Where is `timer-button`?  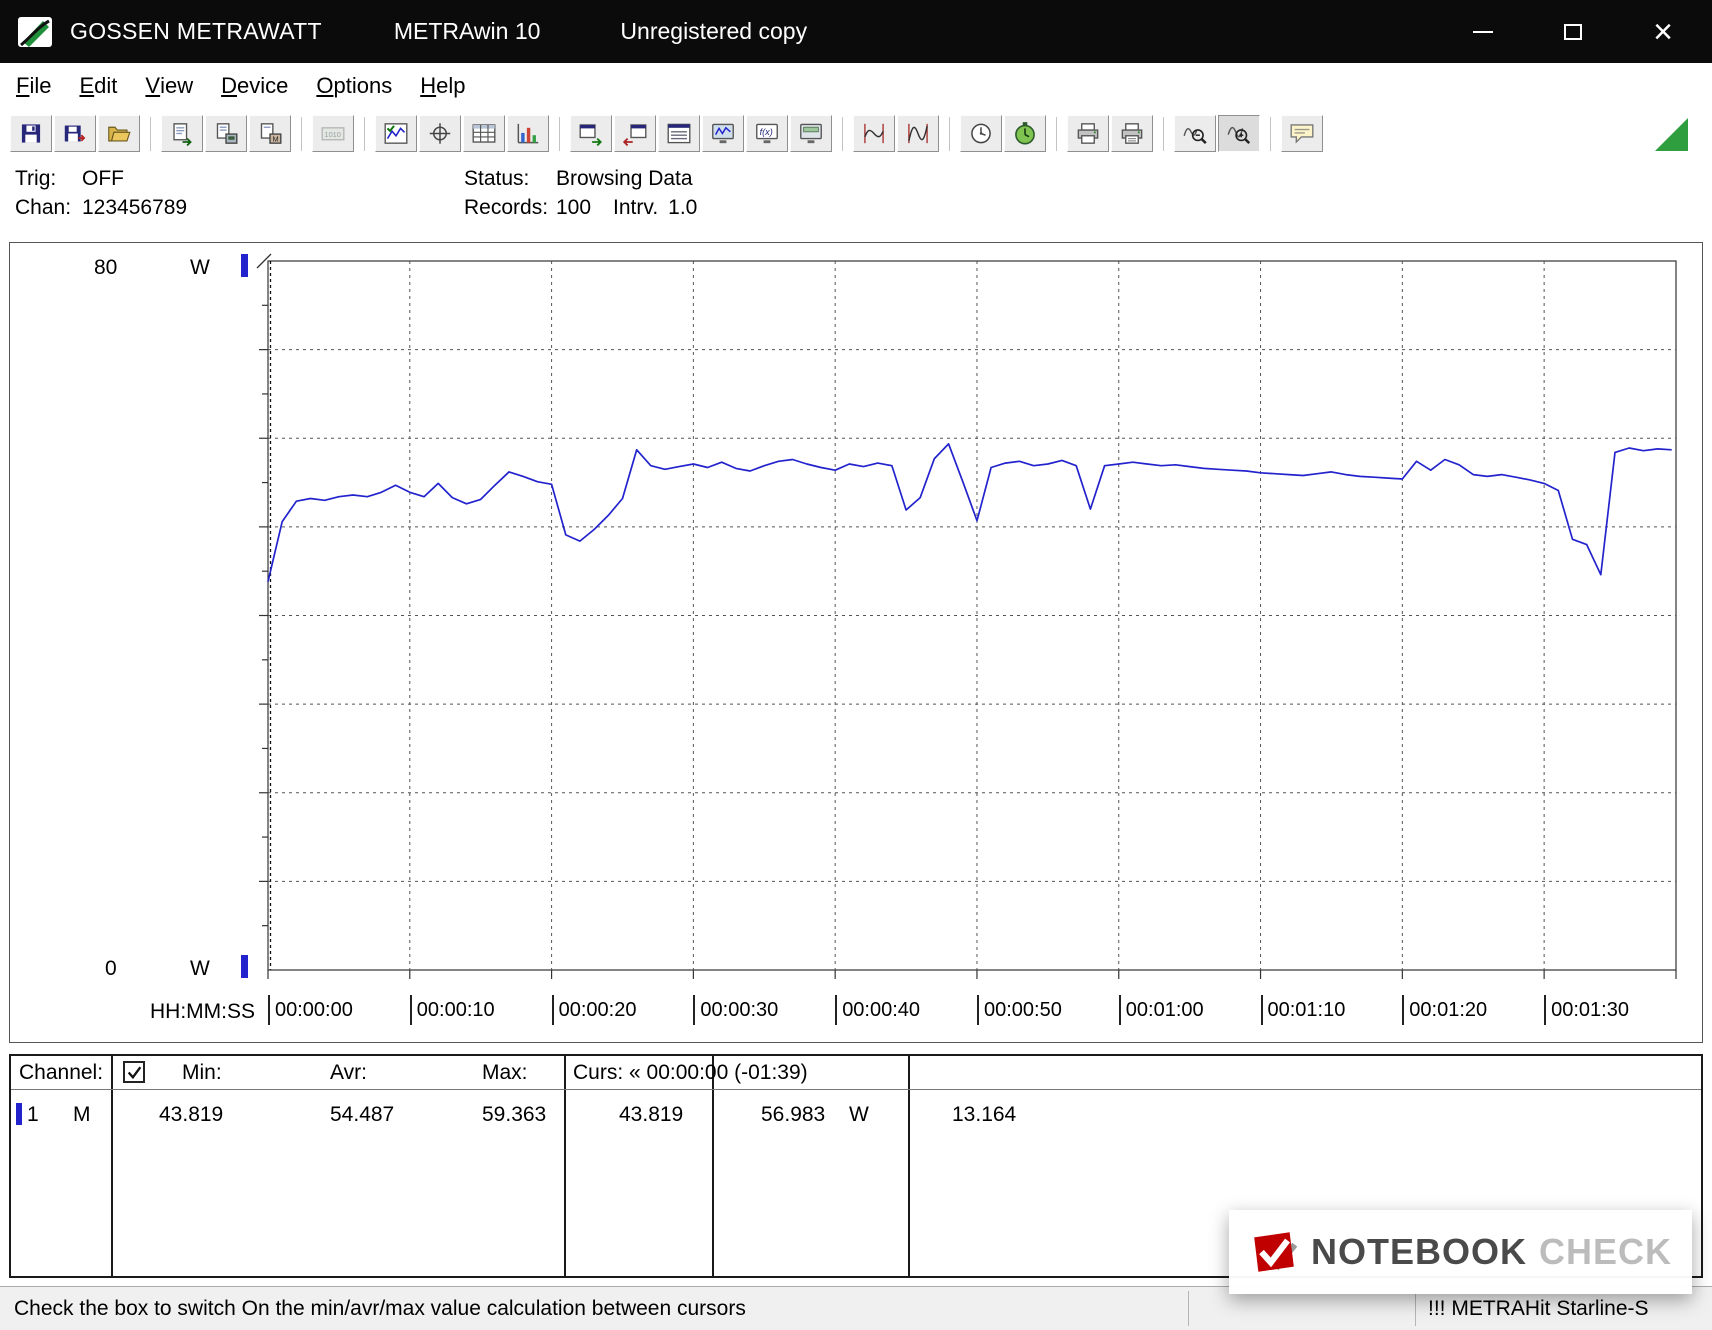
timer-button is located at coordinates (1025, 133).